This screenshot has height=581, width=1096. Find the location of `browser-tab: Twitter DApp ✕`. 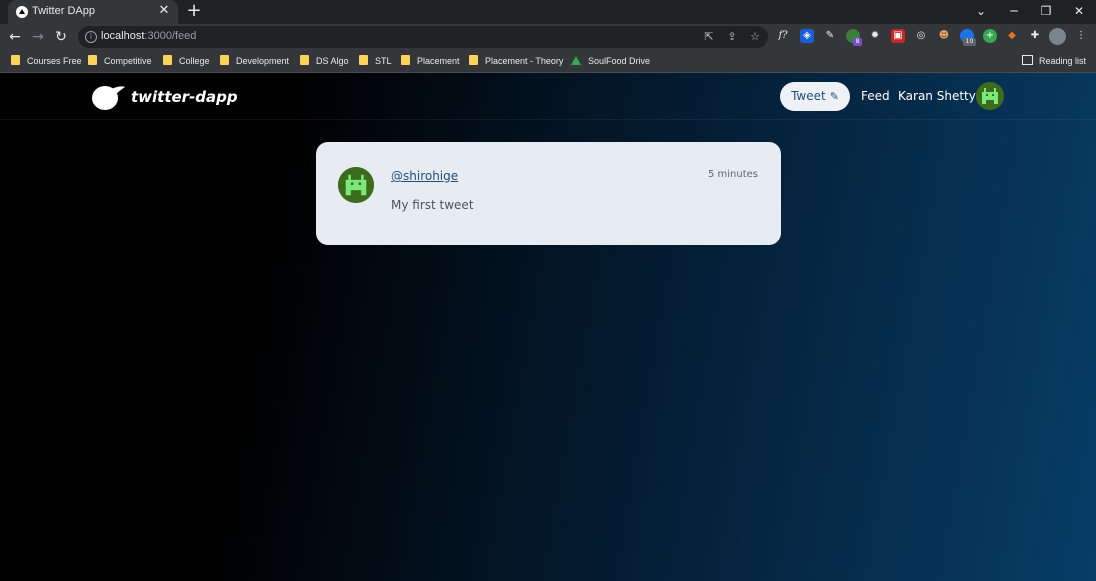

browser-tab: Twitter DApp ✕ is located at coordinates (93, 12).